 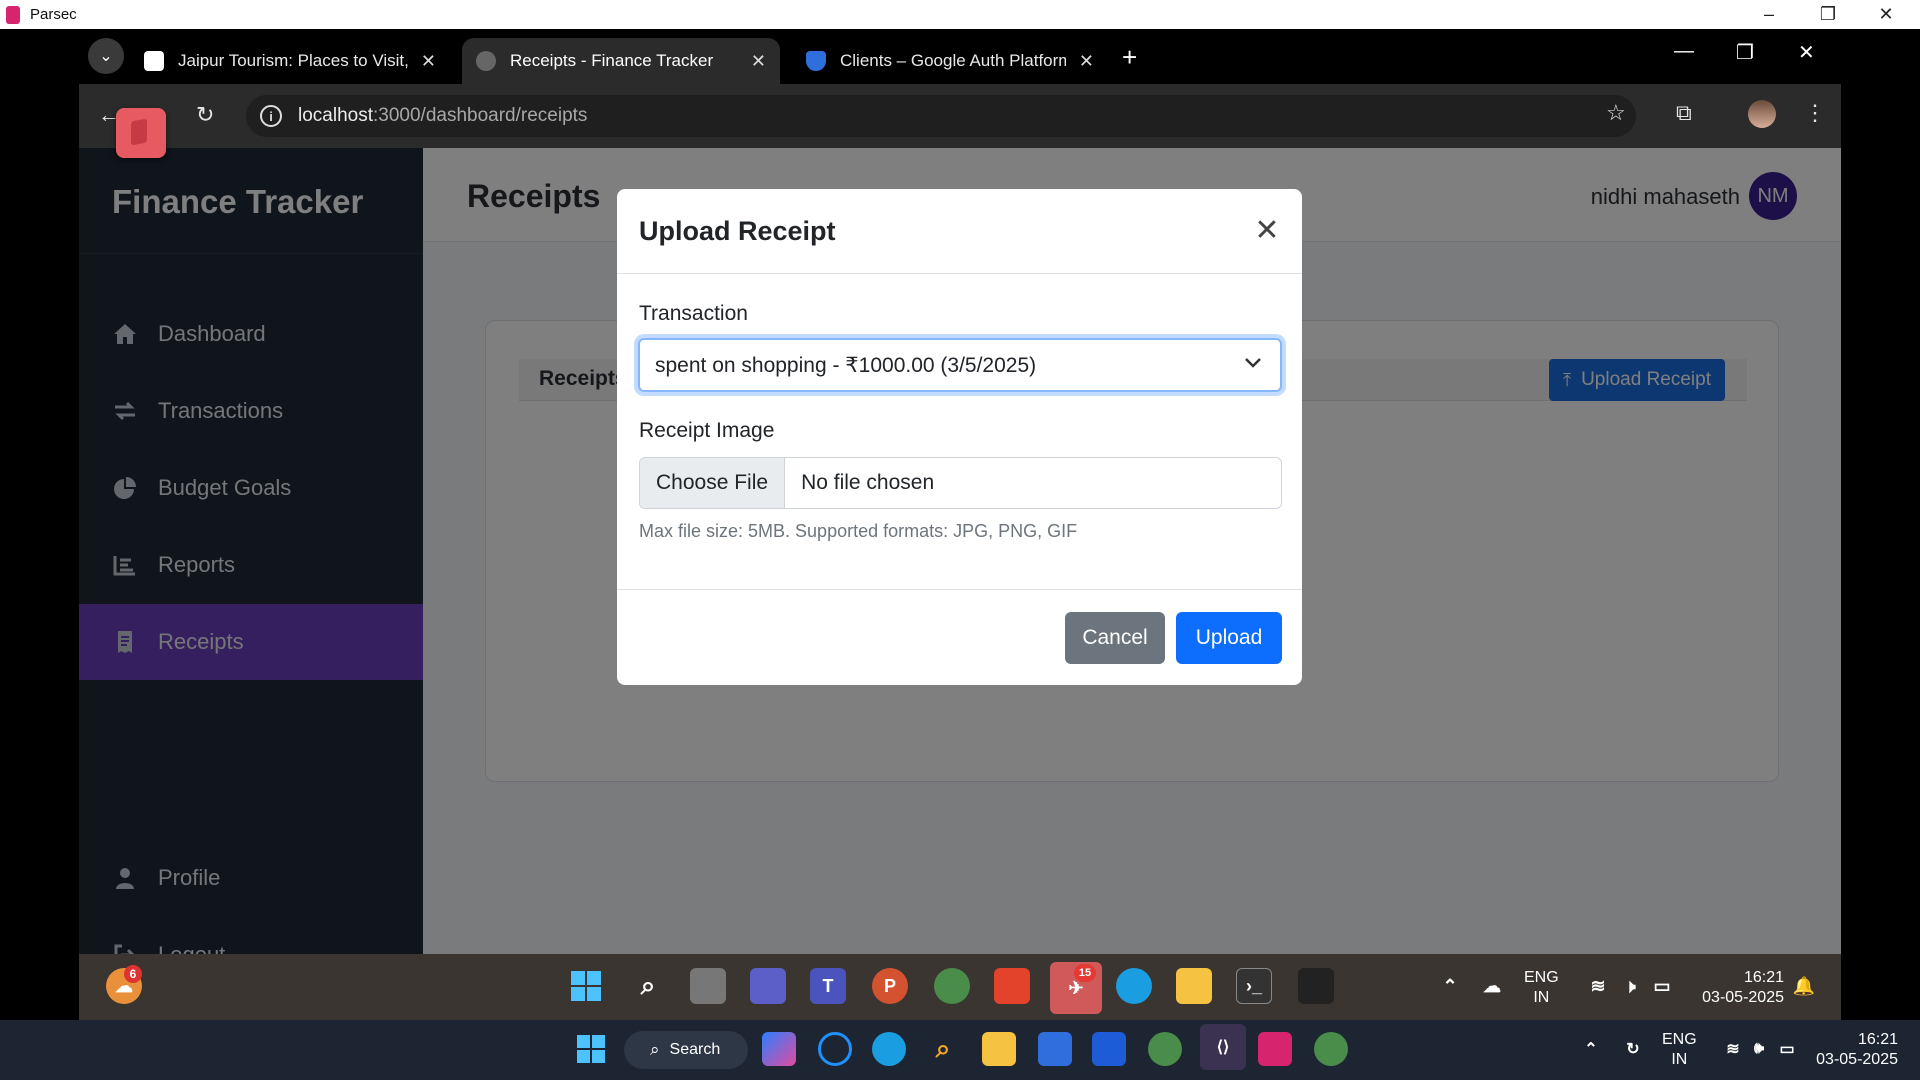 I want to click on transaction-select: spent on shopping - ₹1000.00 (3/5/2025), so click(x=960, y=365).